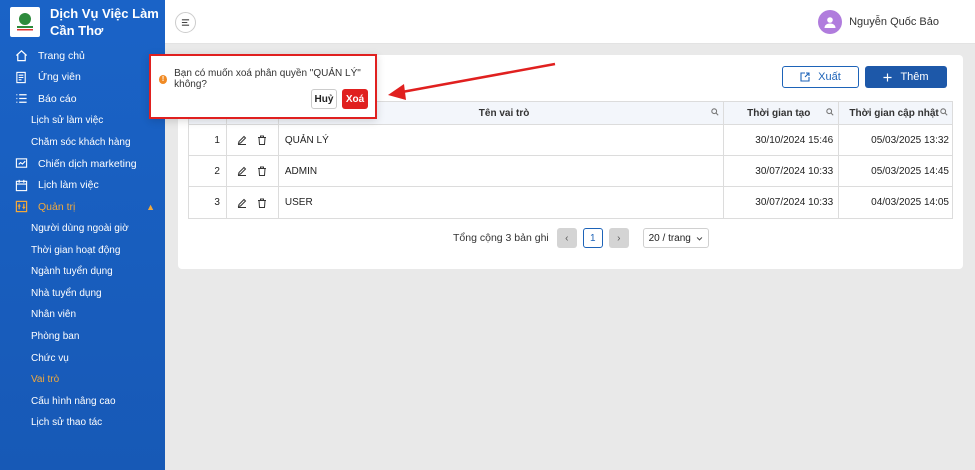 The image size is (975, 470). Describe the element at coordinates (914, 77) in the screenshot. I see `add-label: Thêm` at that location.